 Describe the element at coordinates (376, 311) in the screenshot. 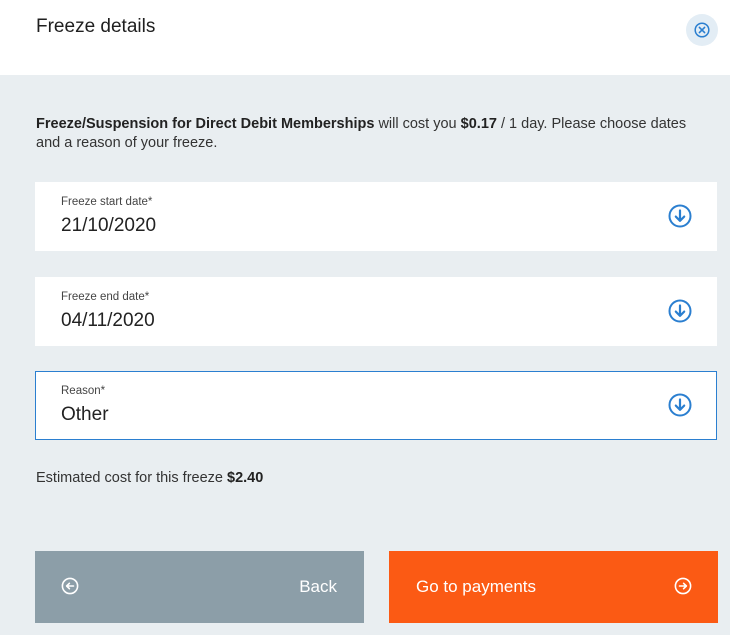

I see `freeze-end-date-field: Freeze end date* 04/11/2020` at that location.